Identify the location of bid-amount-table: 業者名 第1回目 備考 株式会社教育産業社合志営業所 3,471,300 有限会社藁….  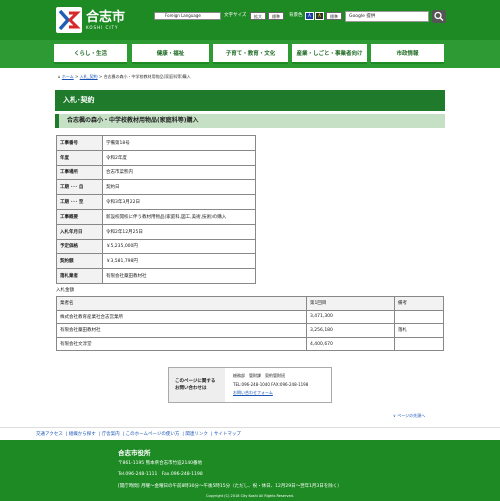
(250, 324).